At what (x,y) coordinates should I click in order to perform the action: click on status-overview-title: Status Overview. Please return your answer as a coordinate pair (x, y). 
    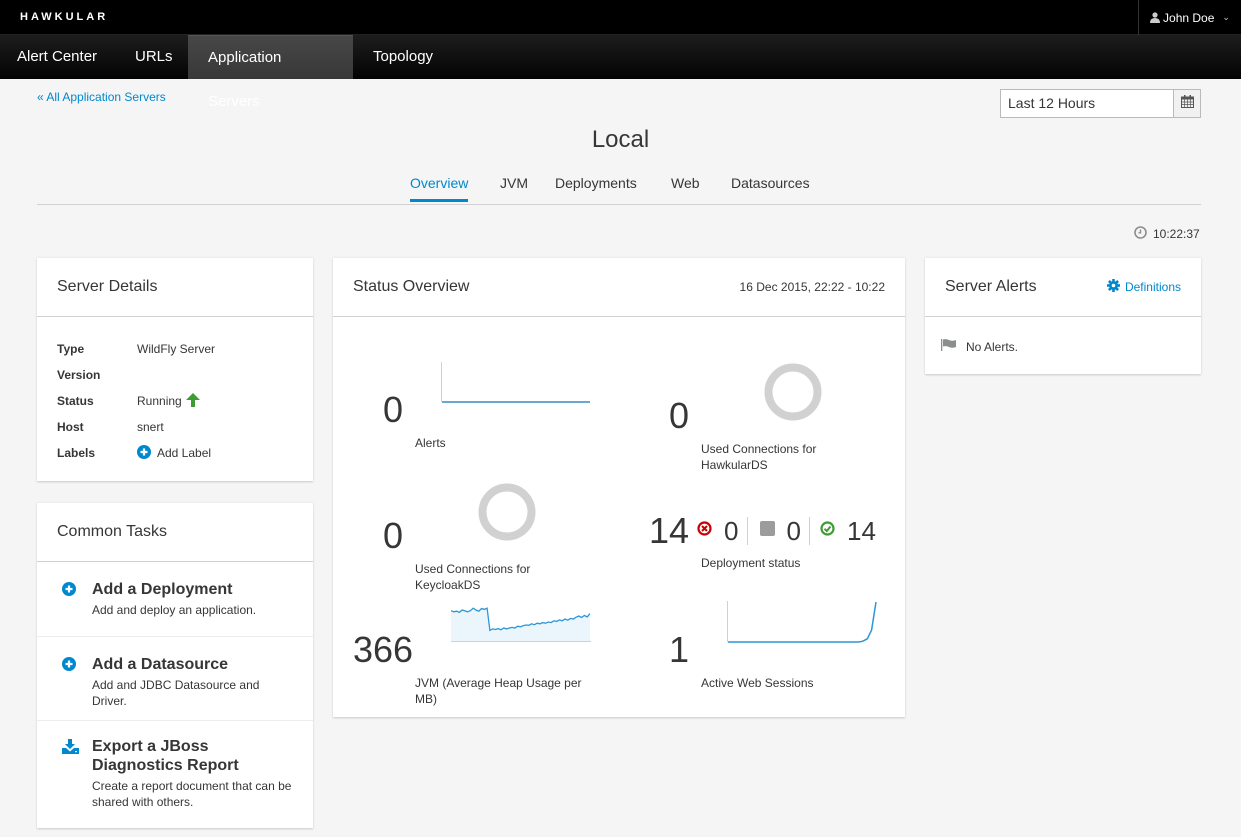
    Looking at the image, I should click on (411, 286).